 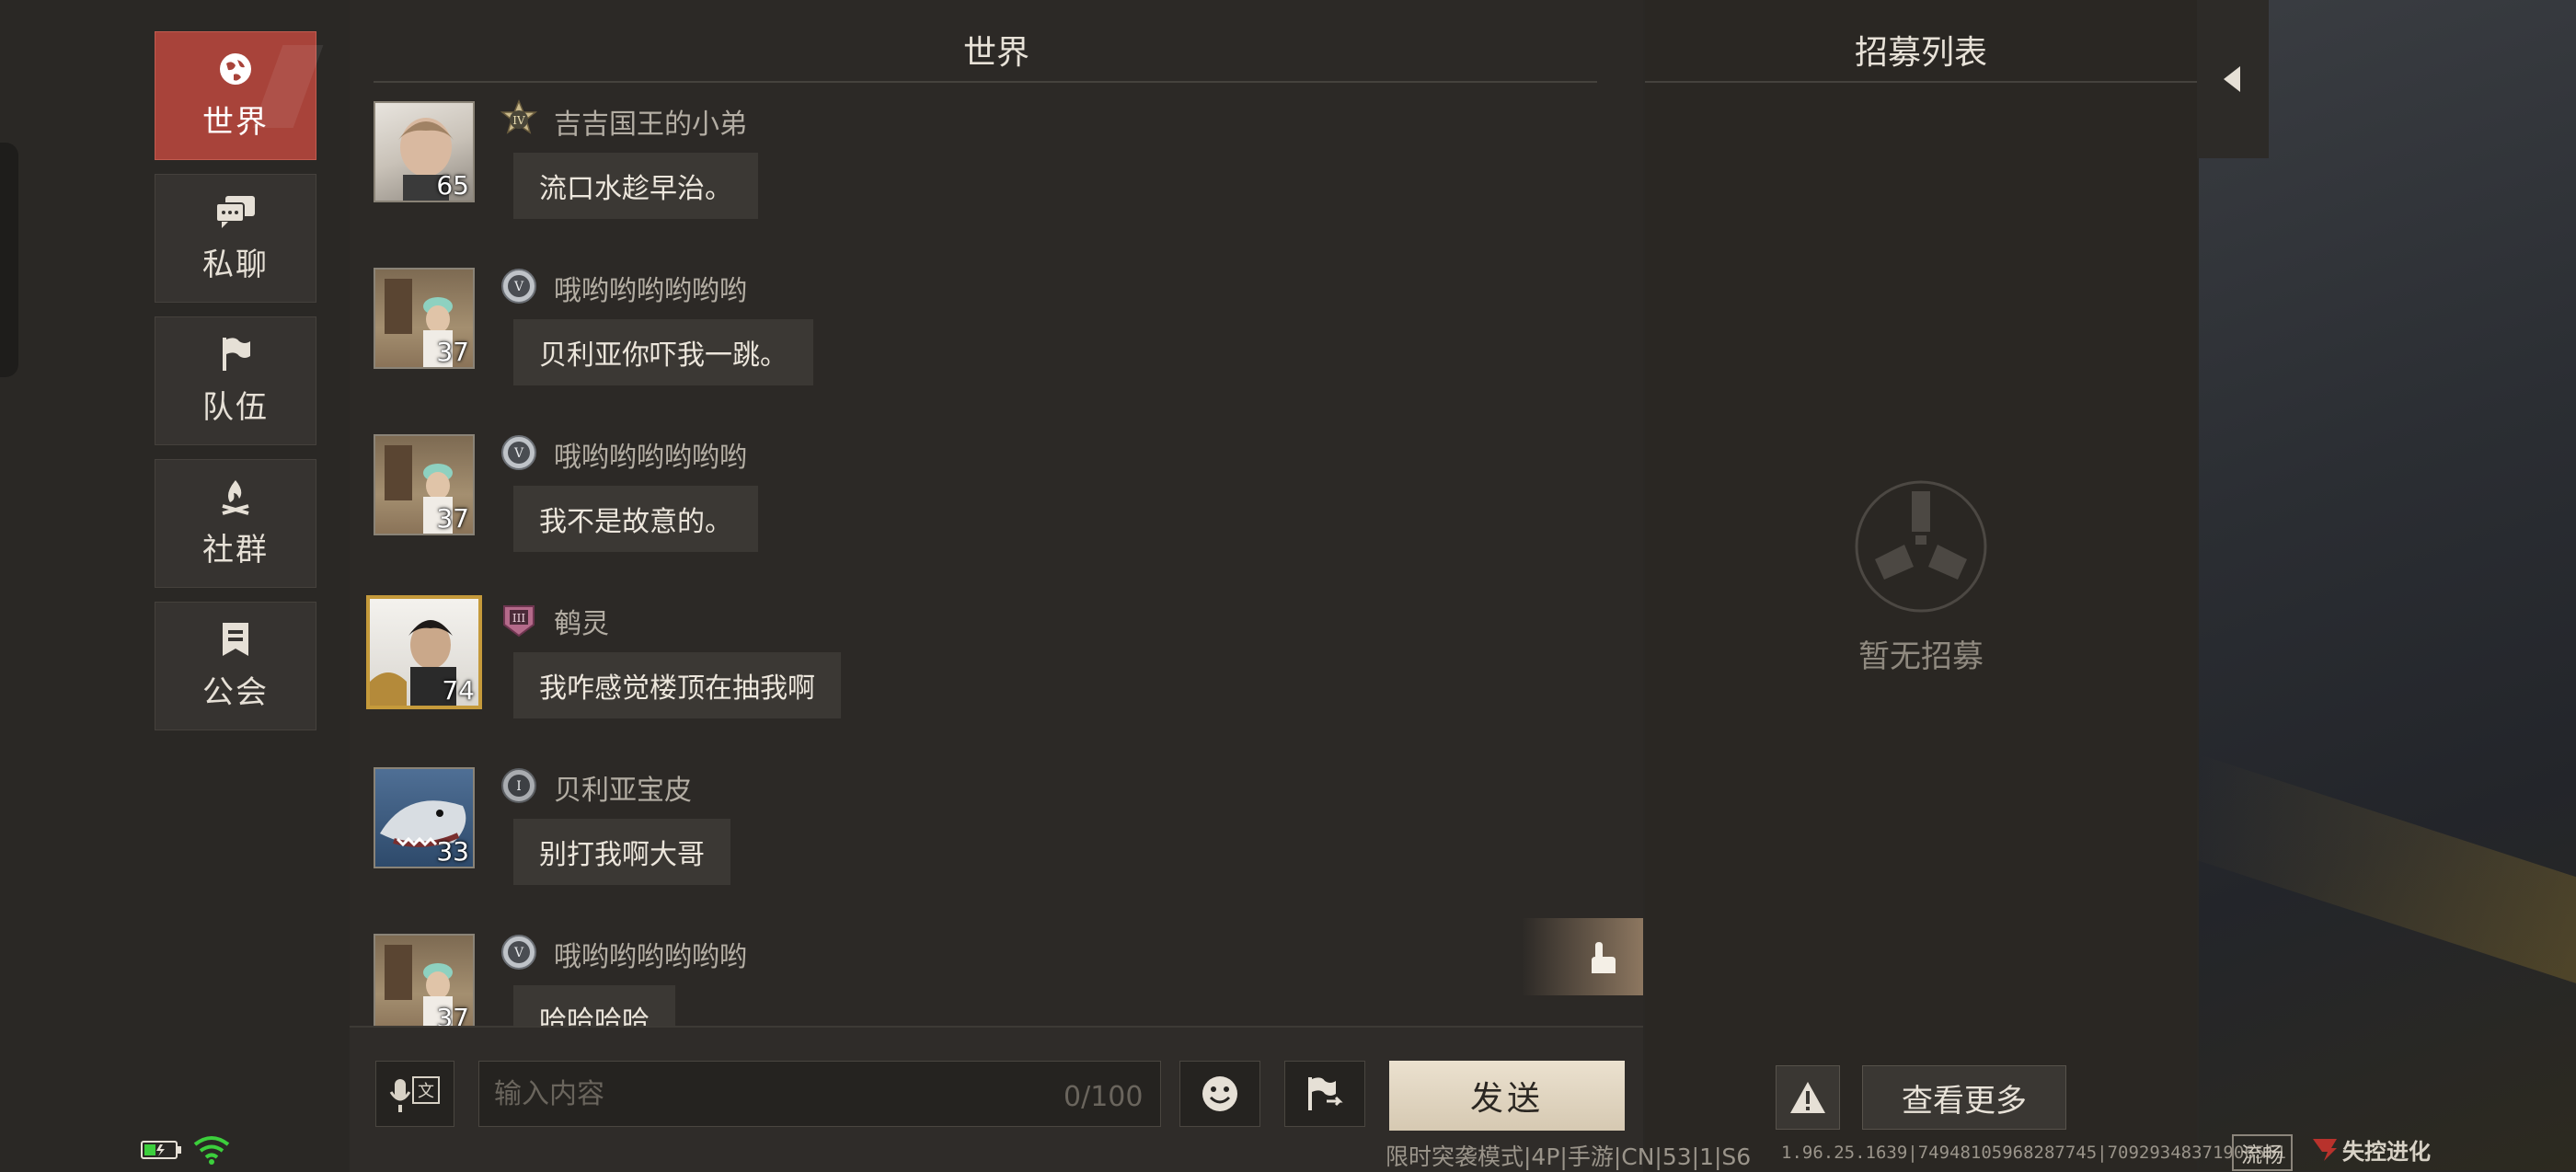 I want to click on nav-item-label: 公会, so click(x=235, y=692).